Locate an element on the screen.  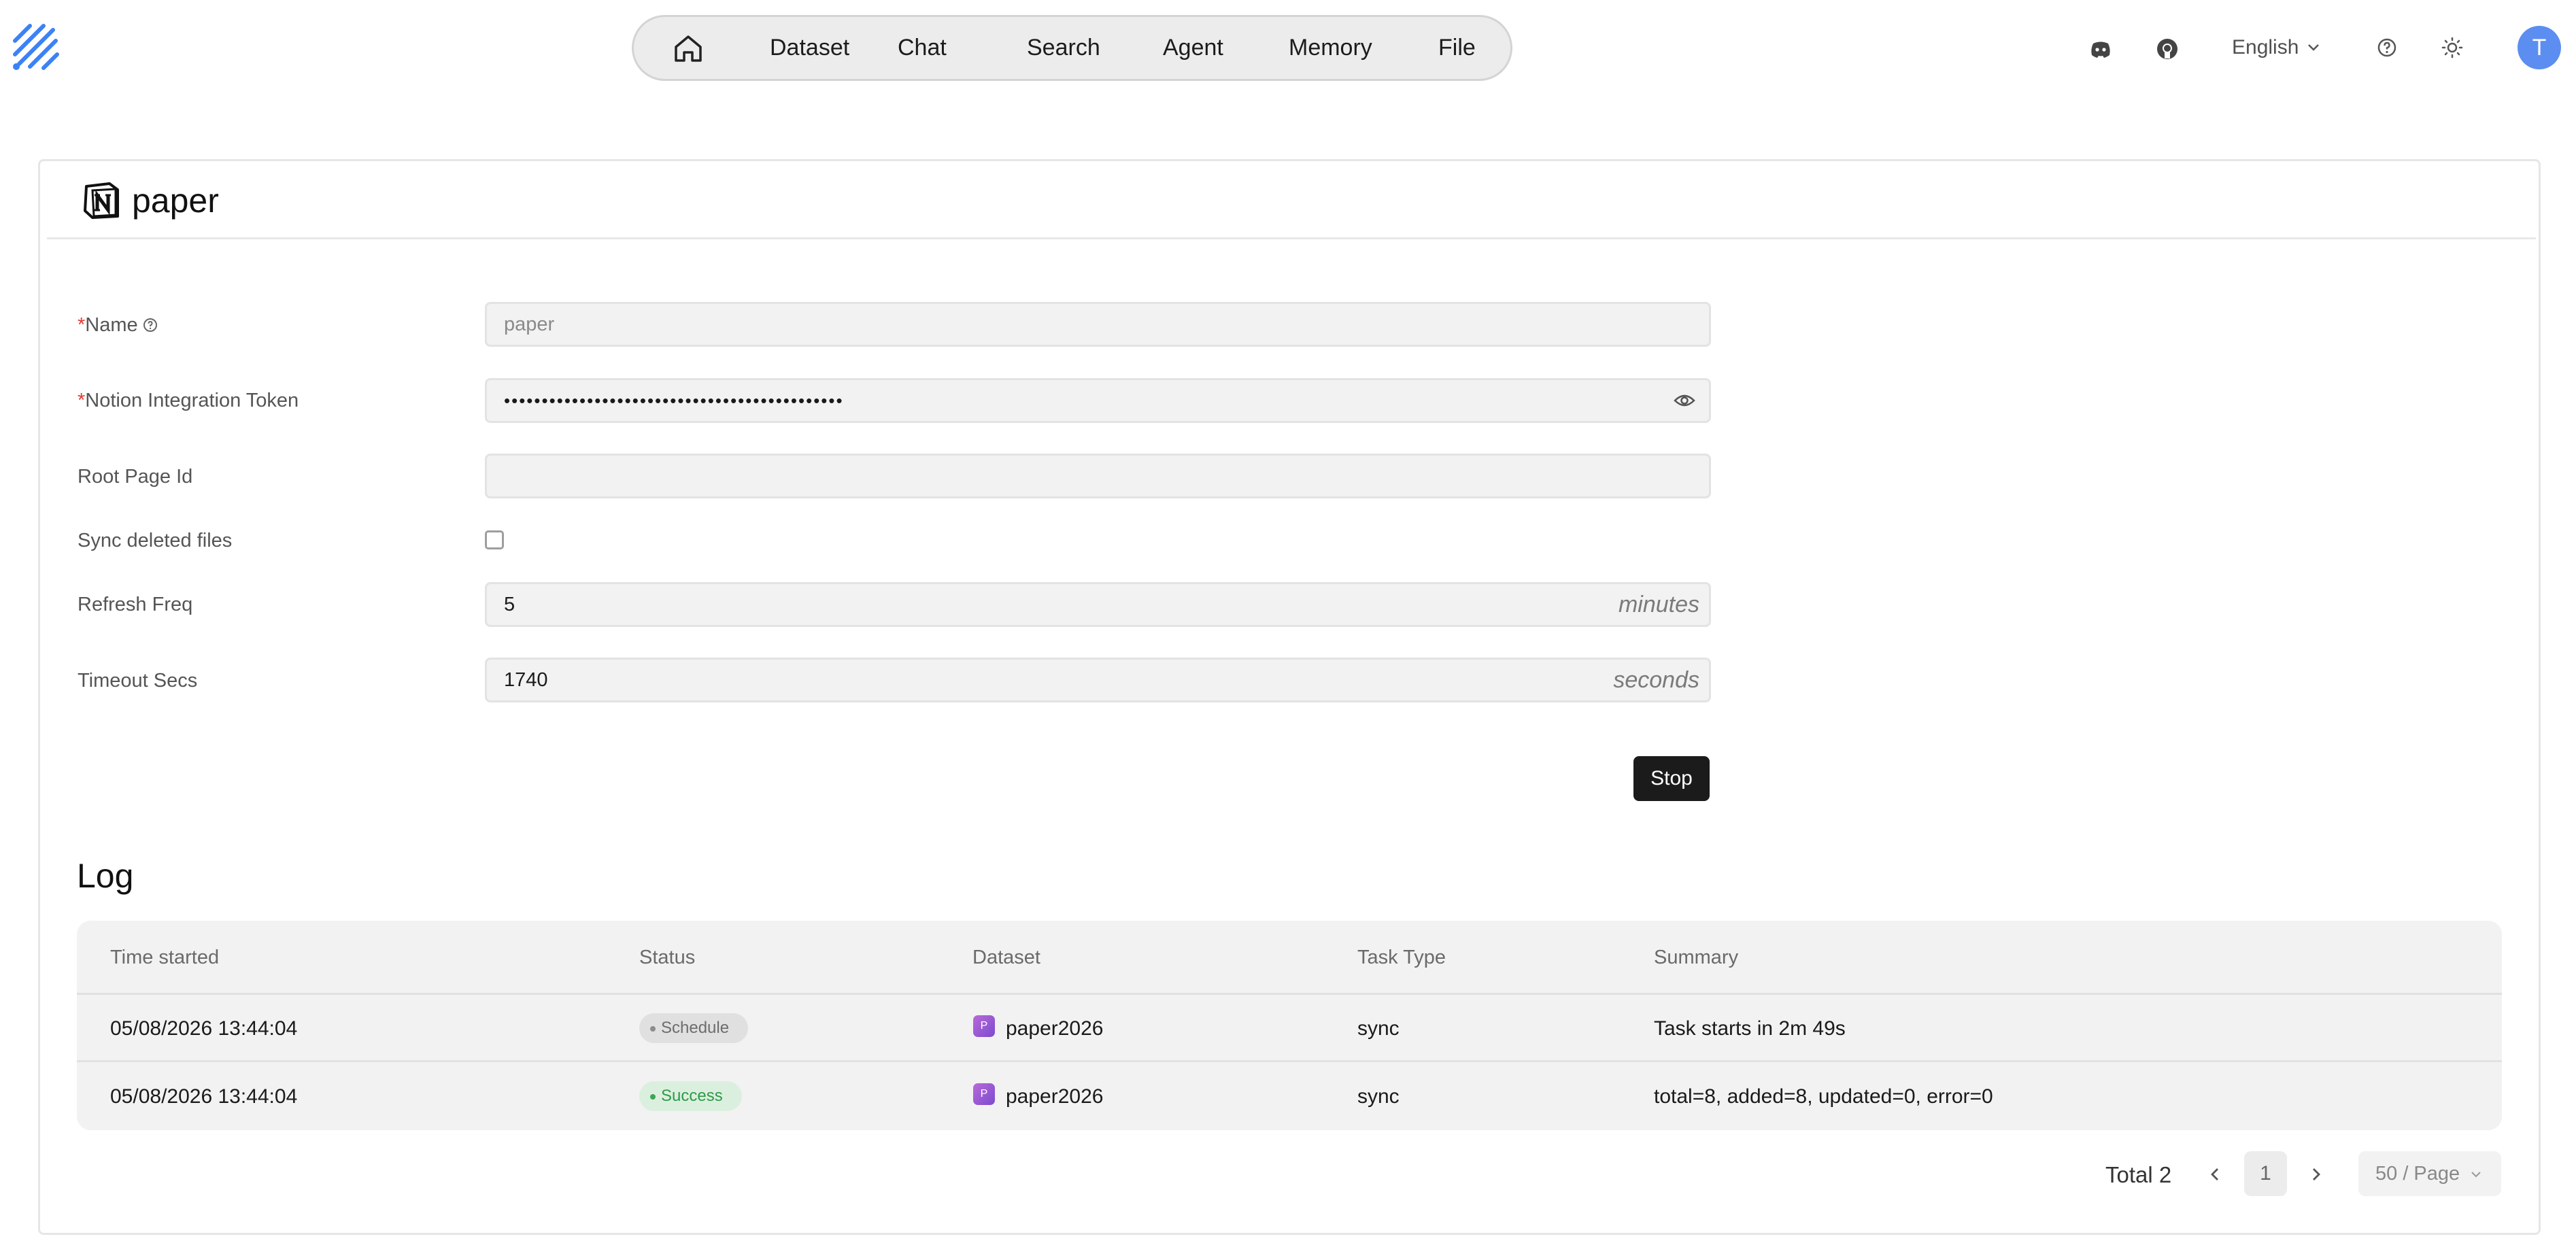
discord-icon is located at coordinates (2100, 49).